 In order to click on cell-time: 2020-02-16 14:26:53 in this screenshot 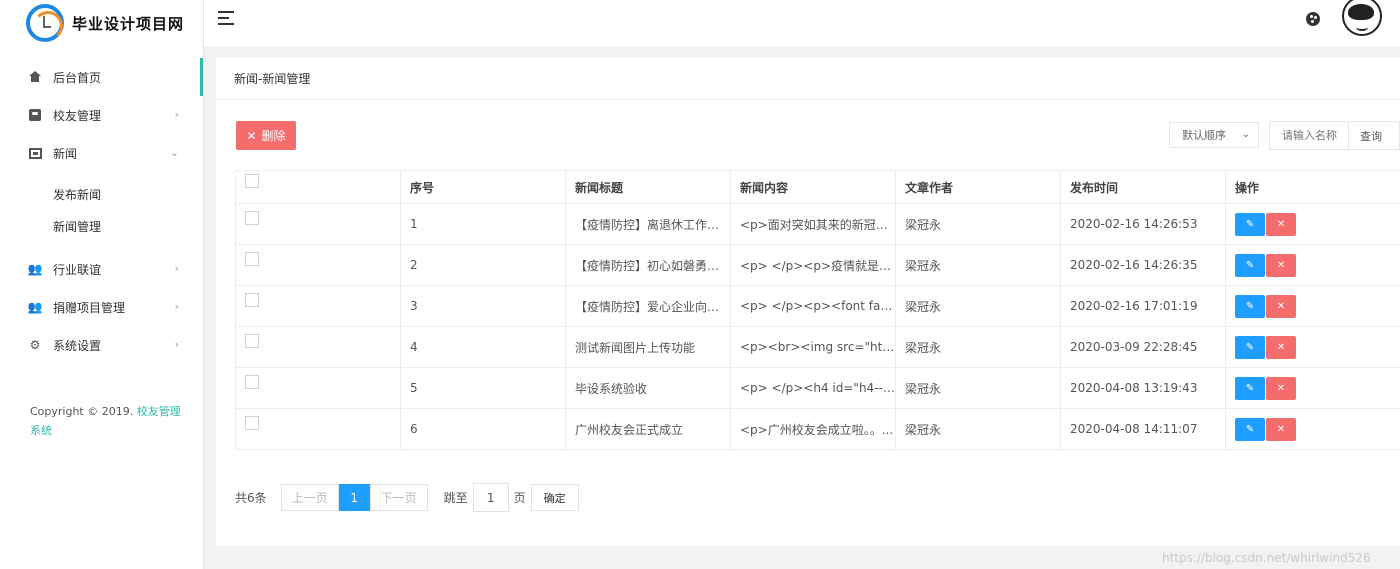, I will do `click(1143, 224)`.